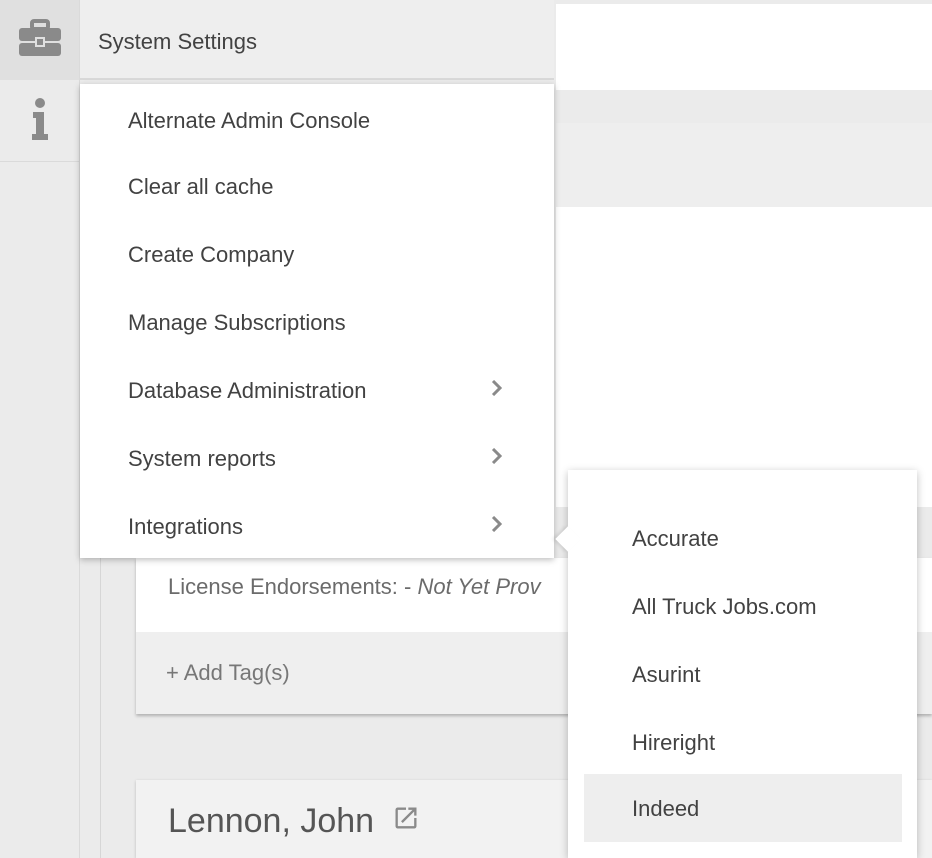 This screenshot has height=858, width=932. Describe the element at coordinates (177, 41) in the screenshot. I see `system-settings-title: System Settings` at that location.